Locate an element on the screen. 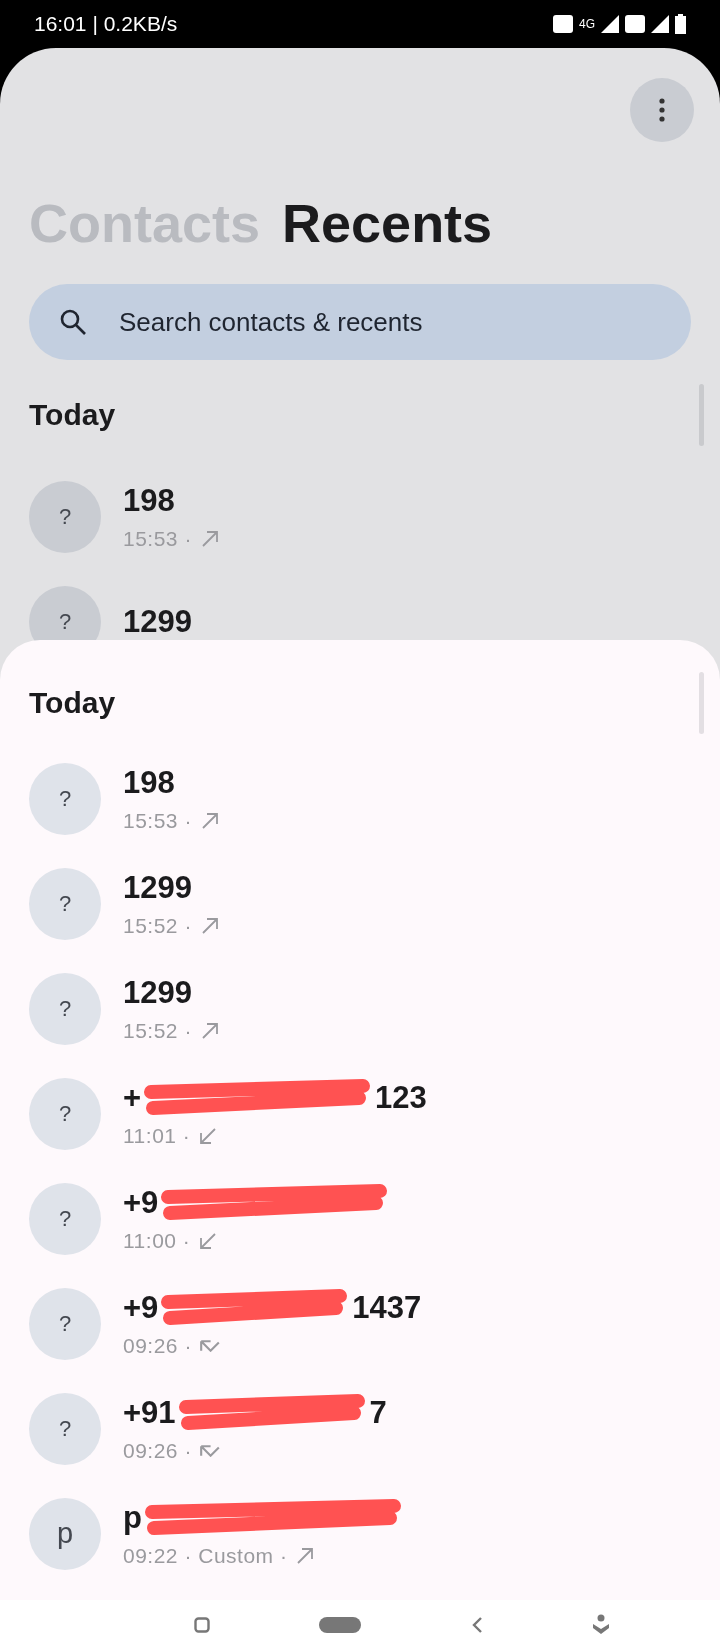  caller-number: + is located at coordinates (132, 1097).